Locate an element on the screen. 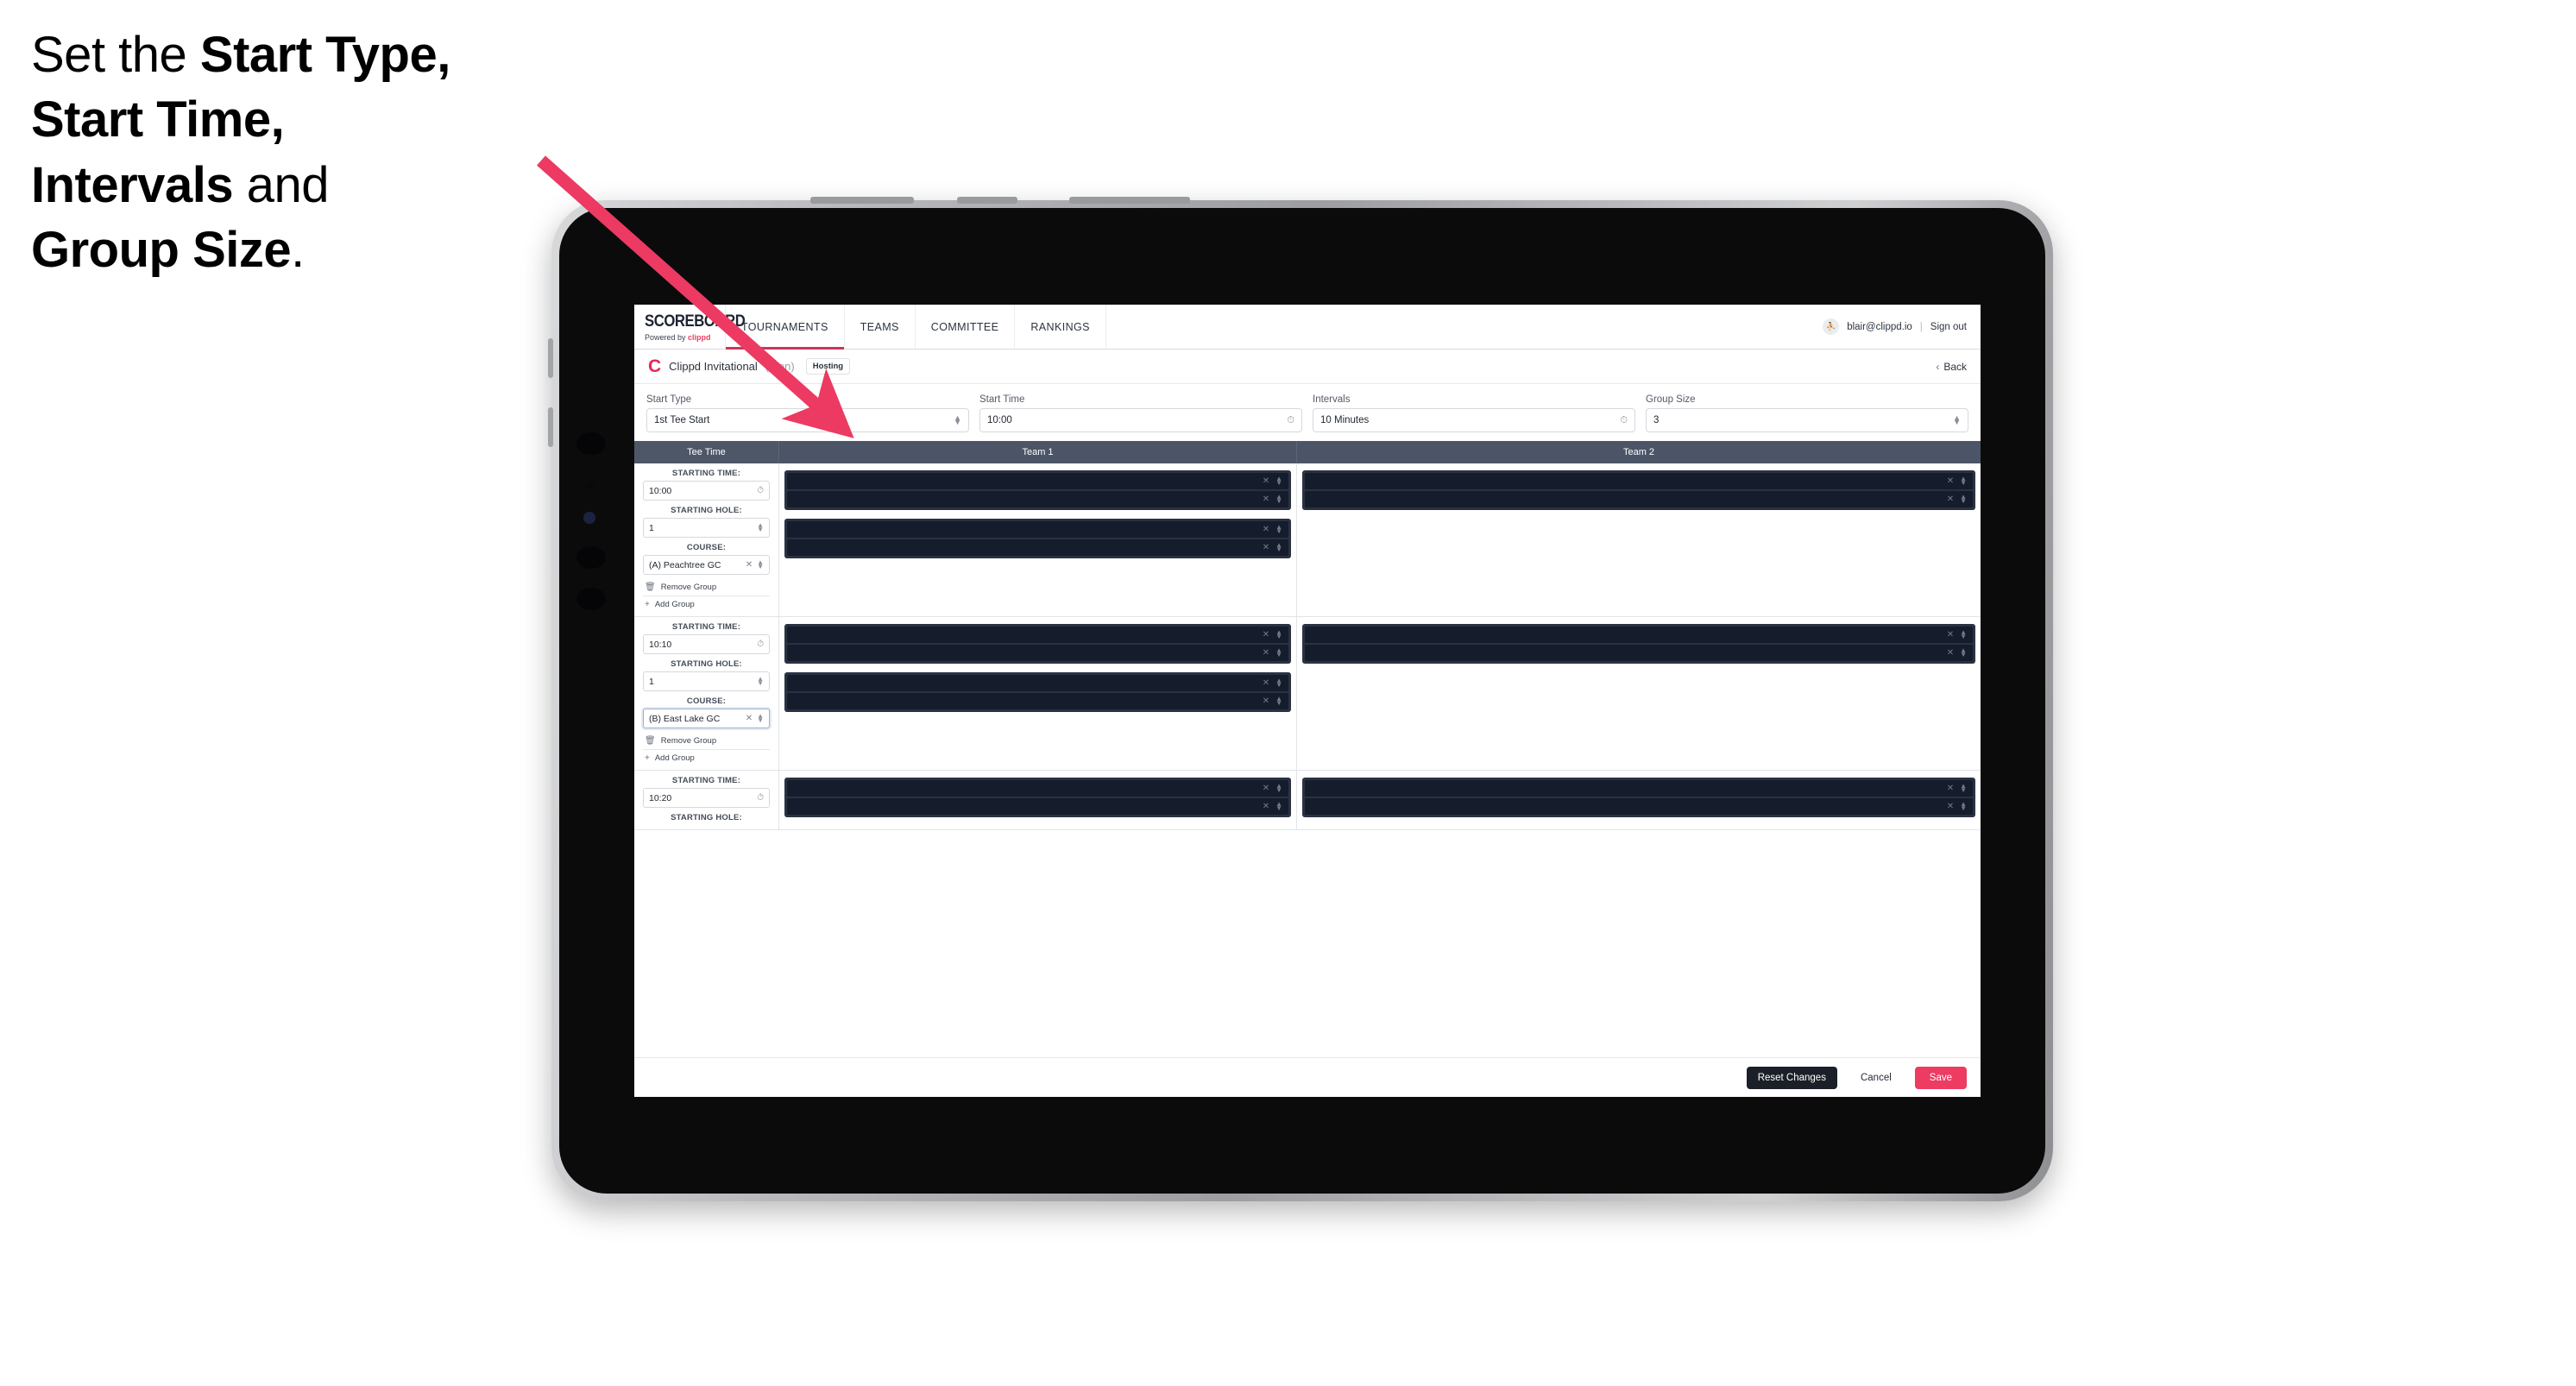  nav-tab-rankings: RANKINGS is located at coordinates (1060, 327).